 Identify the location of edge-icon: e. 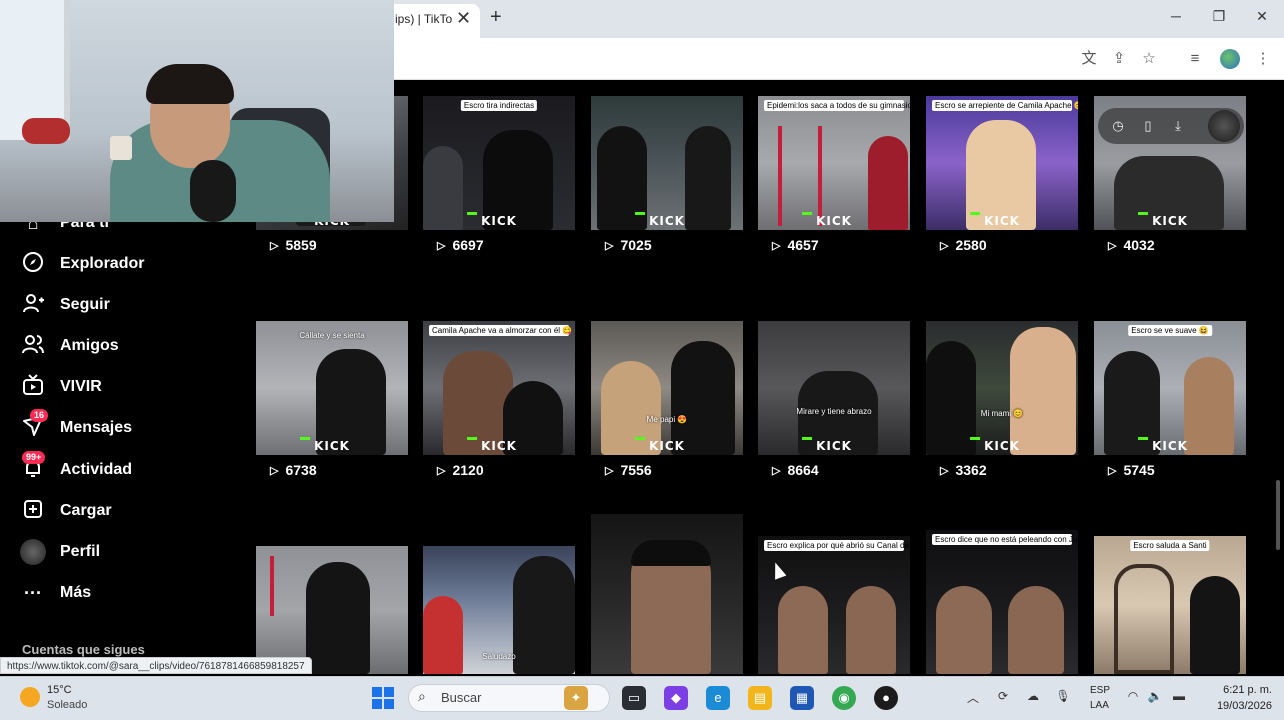
(718, 698).